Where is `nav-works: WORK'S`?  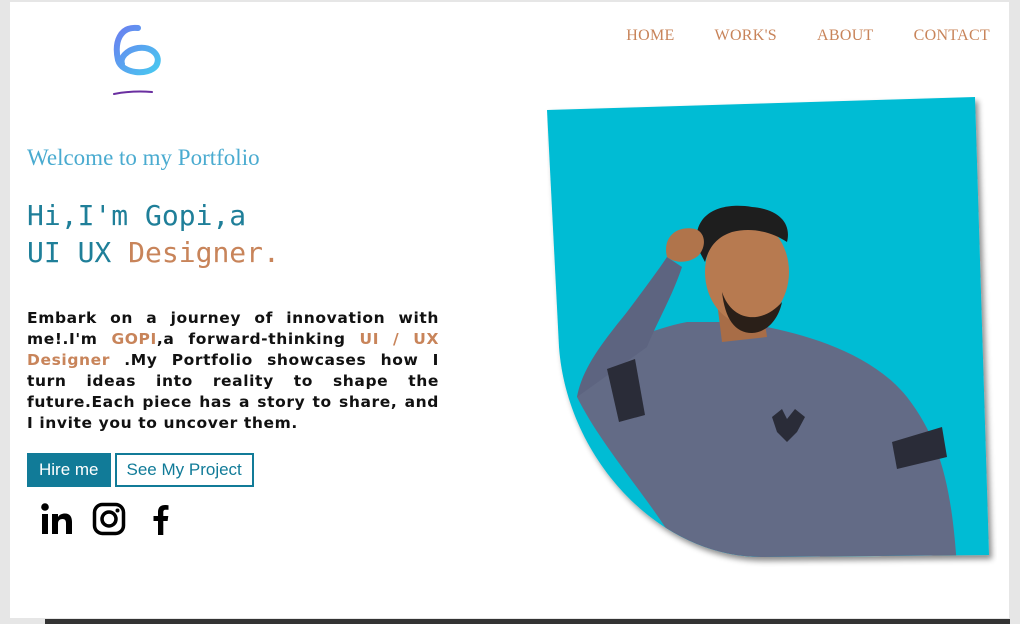
nav-works: WORK'S is located at coordinates (746, 36).